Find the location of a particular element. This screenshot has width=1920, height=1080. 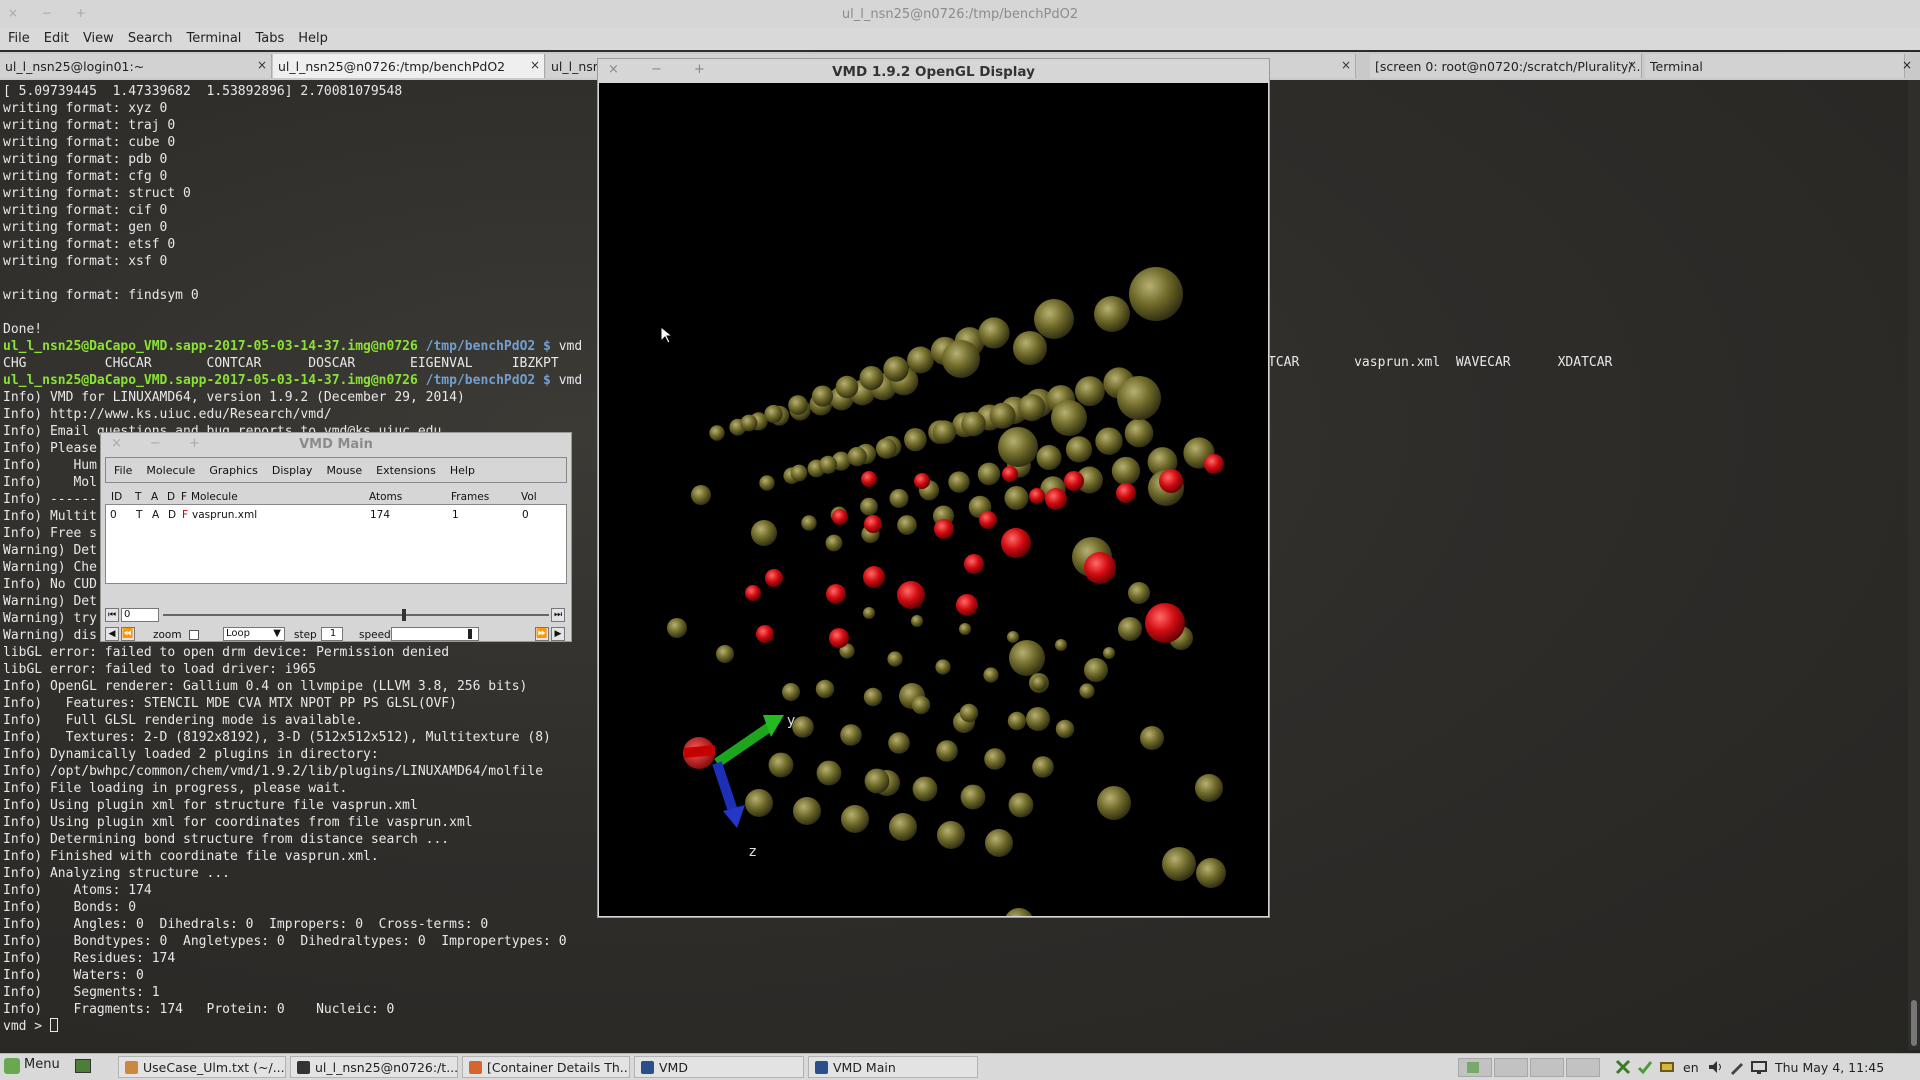

tab-terminal: Terminal is located at coordinates (1775, 66).